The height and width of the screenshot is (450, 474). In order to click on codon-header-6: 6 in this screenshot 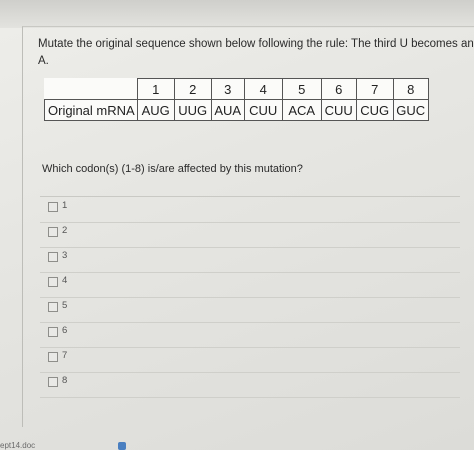, I will do `click(338, 89)`.